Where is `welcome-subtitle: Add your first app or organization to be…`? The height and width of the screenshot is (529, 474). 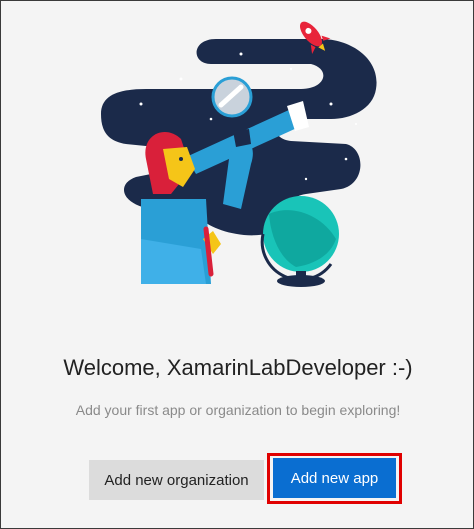 welcome-subtitle: Add your first app or organization to be… is located at coordinates (238, 410).